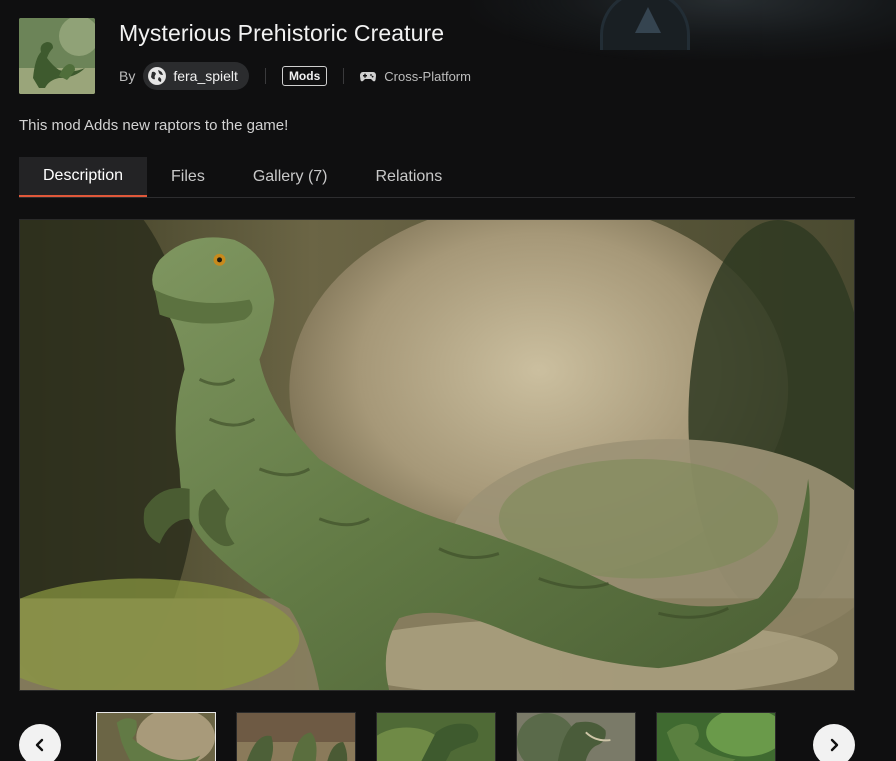 This screenshot has height=761, width=896. I want to click on author-avatar, so click(157, 76).